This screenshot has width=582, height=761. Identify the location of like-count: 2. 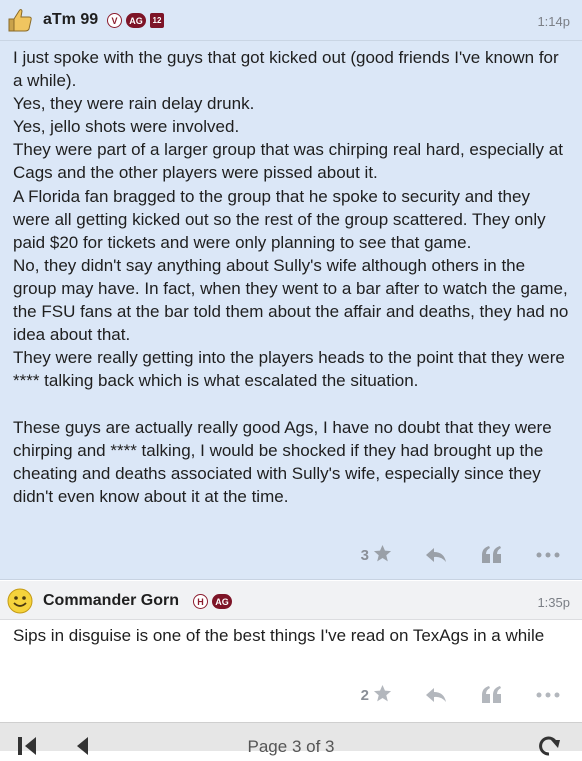
(364, 695).